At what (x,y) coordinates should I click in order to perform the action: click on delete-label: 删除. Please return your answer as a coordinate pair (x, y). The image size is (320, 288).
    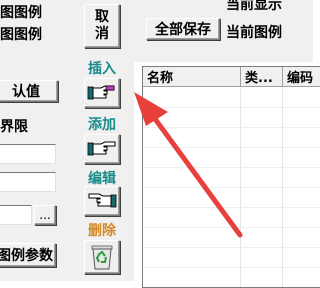
    Looking at the image, I should click on (102, 231).